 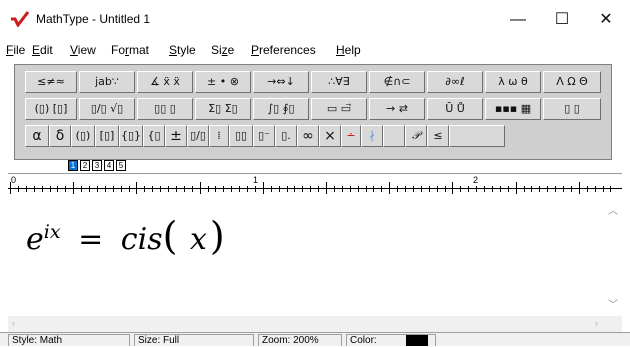 I want to click on menu-help: Help, so click(x=348, y=50).